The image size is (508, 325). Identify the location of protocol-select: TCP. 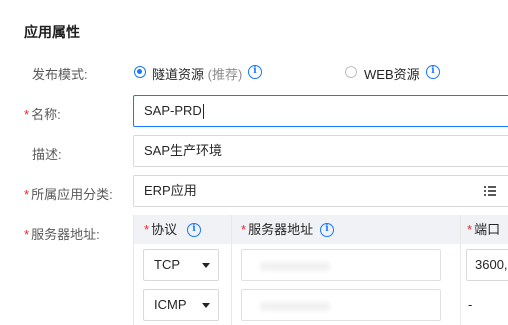
(181, 265).